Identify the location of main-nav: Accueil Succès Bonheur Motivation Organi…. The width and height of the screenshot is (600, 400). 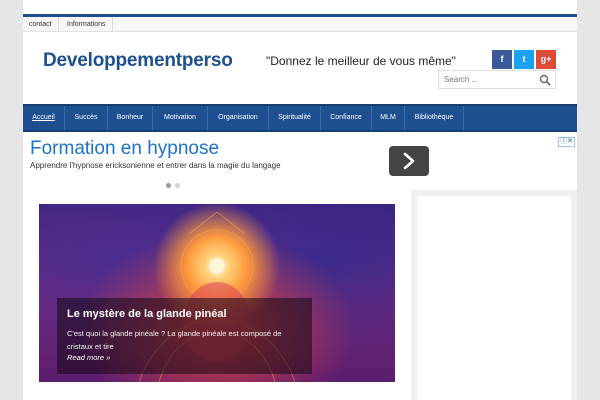
(300, 118).